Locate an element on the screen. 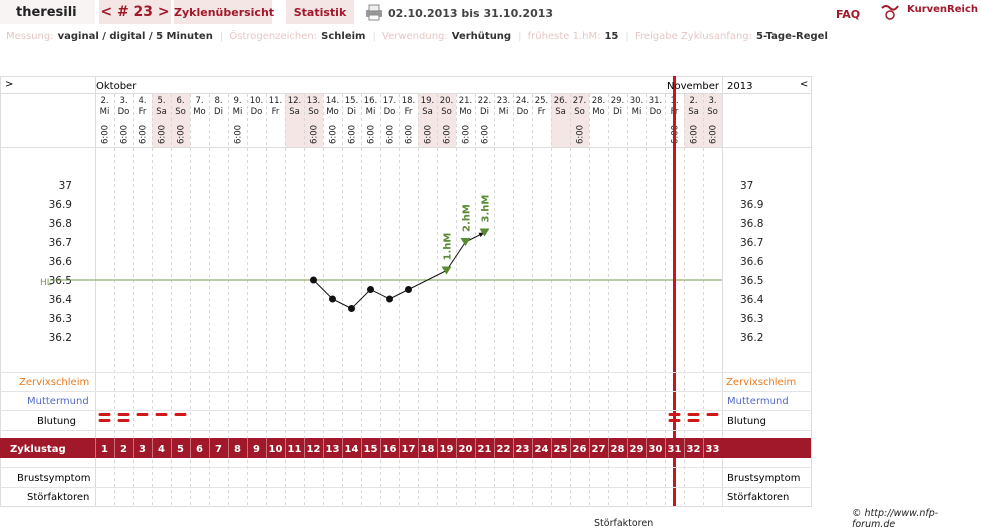 The image size is (981, 530). temp-label-right: 37 is located at coordinates (746, 186).